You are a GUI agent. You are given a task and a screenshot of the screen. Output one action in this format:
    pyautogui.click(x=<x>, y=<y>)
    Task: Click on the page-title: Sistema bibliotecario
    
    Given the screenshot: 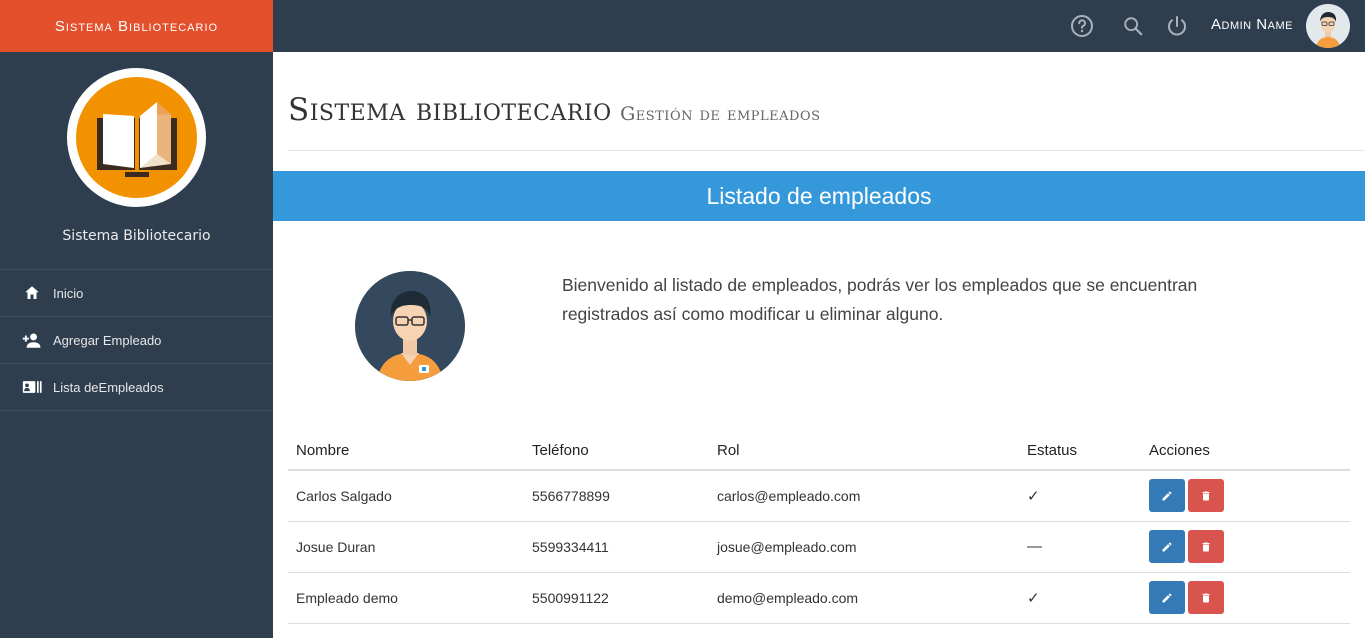 What is the action you would take?
    pyautogui.click(x=450, y=110)
    